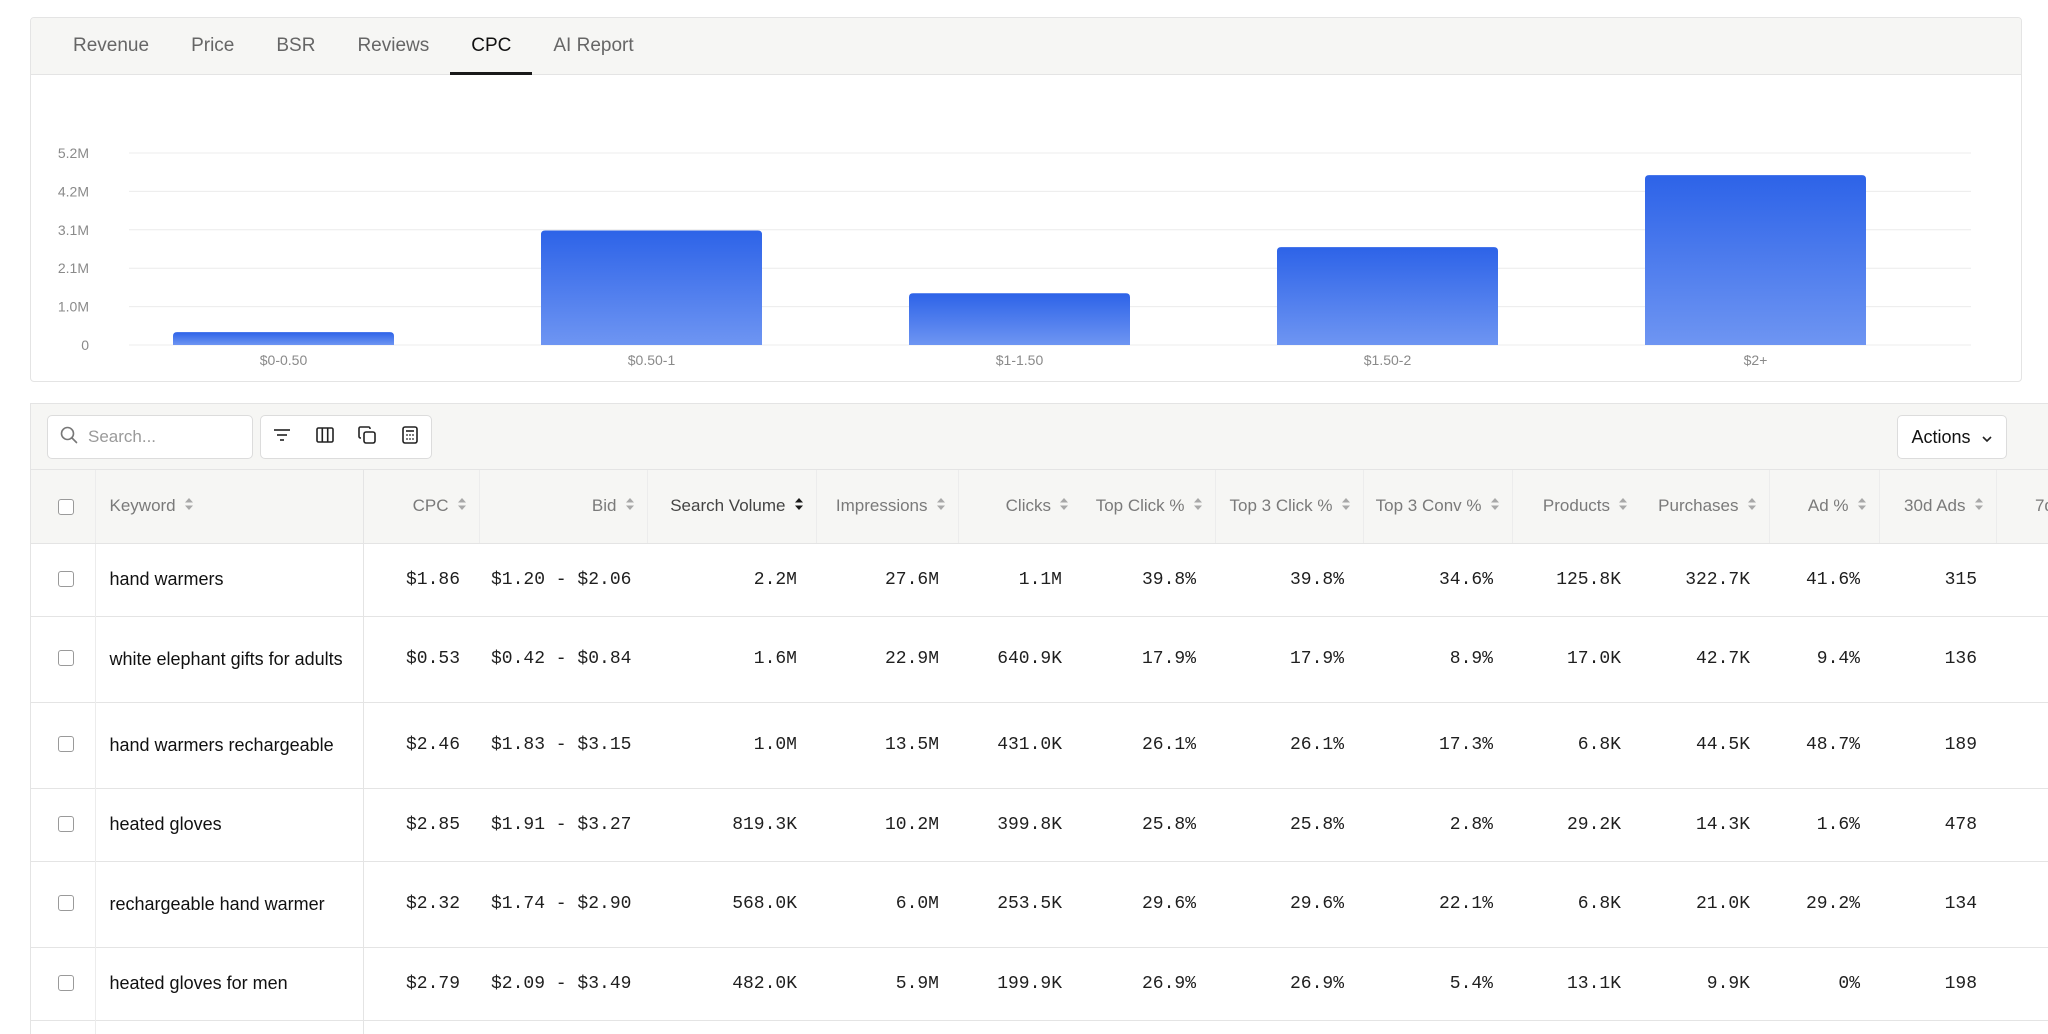 This screenshot has width=2048, height=1034. Describe the element at coordinates (1028, 506) in the screenshot. I see `column-header-label: Clicks` at that location.